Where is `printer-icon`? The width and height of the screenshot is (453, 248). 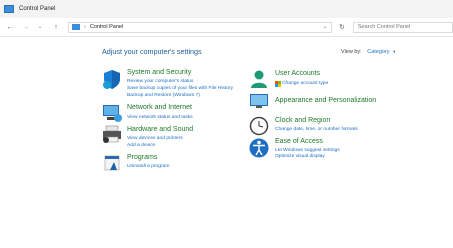
printer-icon is located at coordinates (112, 134).